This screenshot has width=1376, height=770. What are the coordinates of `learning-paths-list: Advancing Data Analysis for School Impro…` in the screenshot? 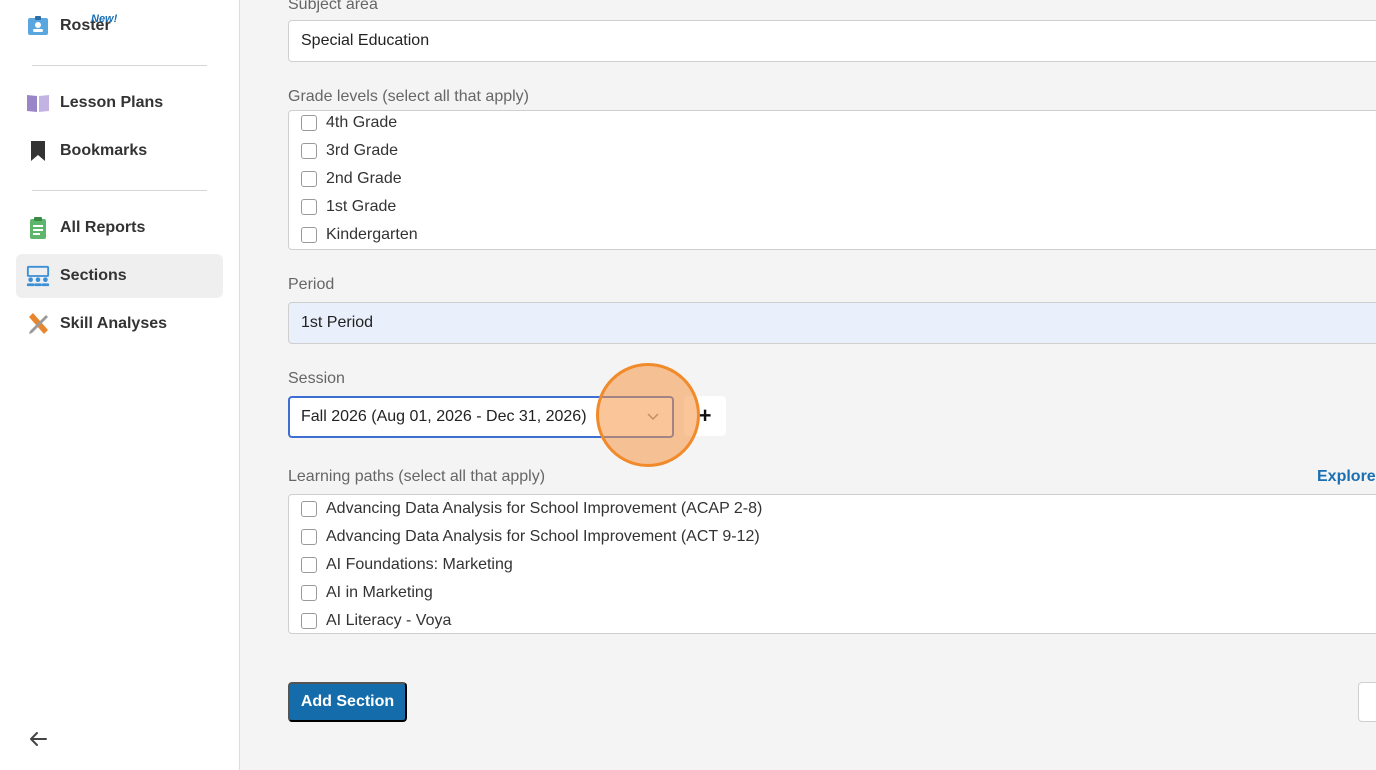 It's located at (832, 564).